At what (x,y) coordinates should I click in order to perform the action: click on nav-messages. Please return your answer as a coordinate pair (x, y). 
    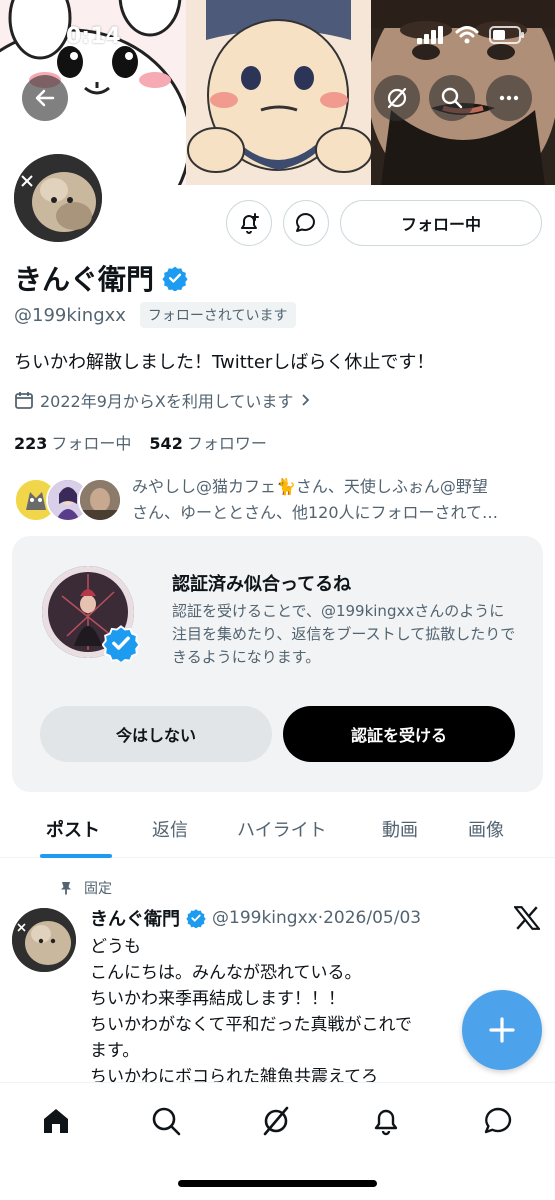
    Looking at the image, I should click on (498, 1121).